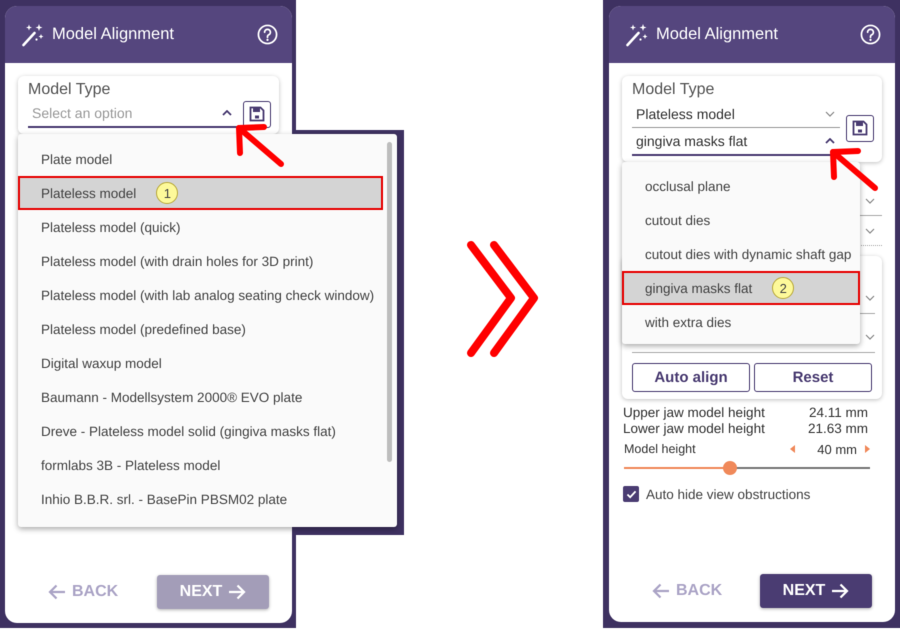 The image size is (900, 634). What do you see at coordinates (836, 449) in the screenshot?
I see `slider-value: 40 mm` at bounding box center [836, 449].